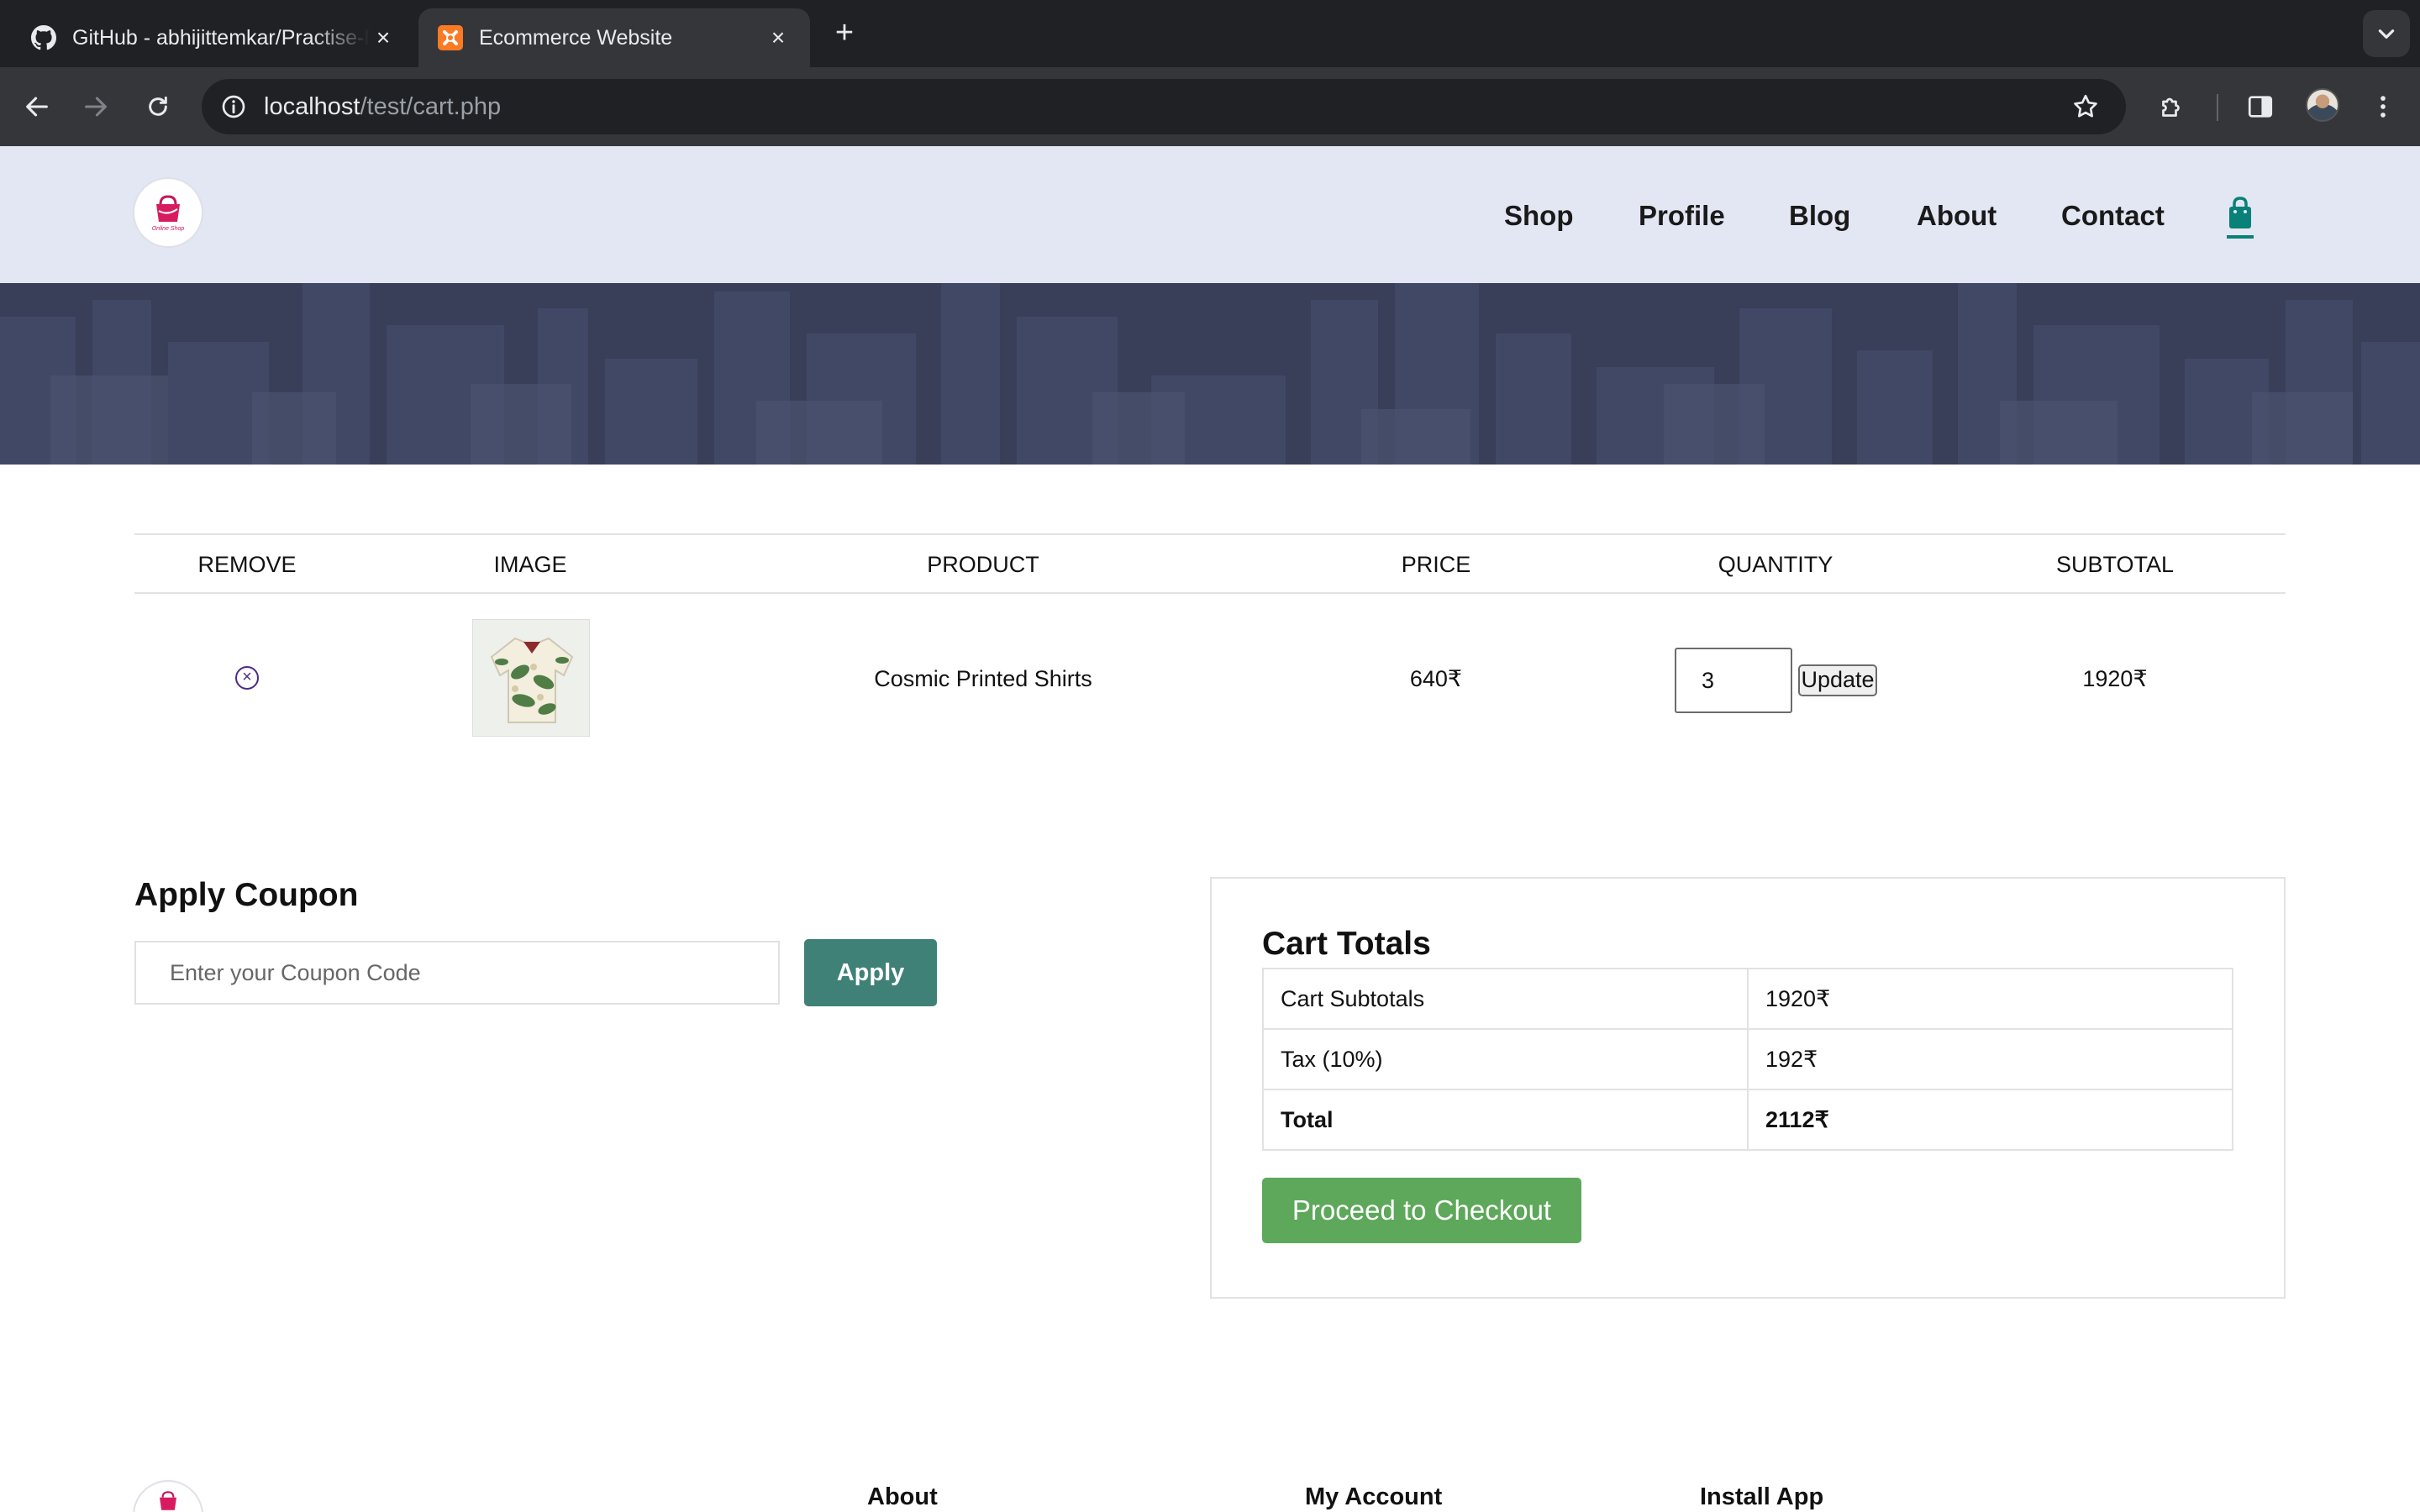 The height and width of the screenshot is (1512, 2420). I want to click on table-row: Total 2112₹, so click(1747, 1120).